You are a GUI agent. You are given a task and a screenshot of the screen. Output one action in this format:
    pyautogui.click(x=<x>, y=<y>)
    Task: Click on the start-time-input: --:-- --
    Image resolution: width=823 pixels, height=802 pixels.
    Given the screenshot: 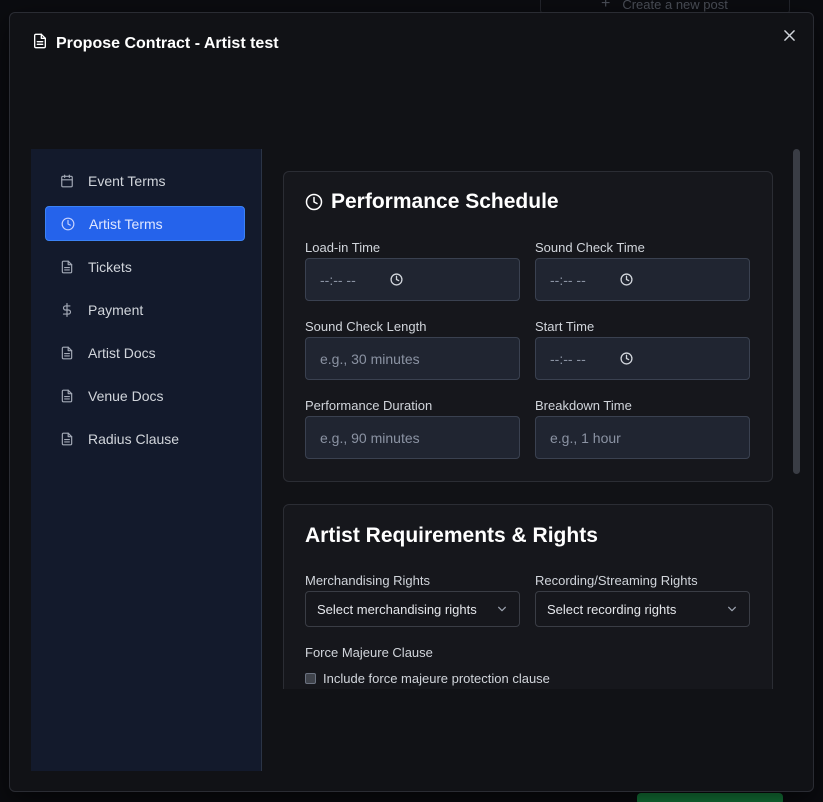 What is the action you would take?
    pyautogui.click(x=642, y=358)
    